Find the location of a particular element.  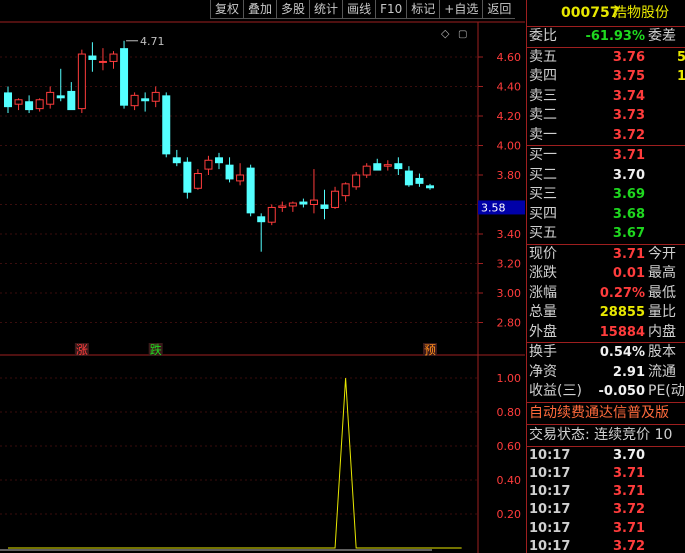

toolbar-overlay-button: 叠加 is located at coordinates (260, 9).